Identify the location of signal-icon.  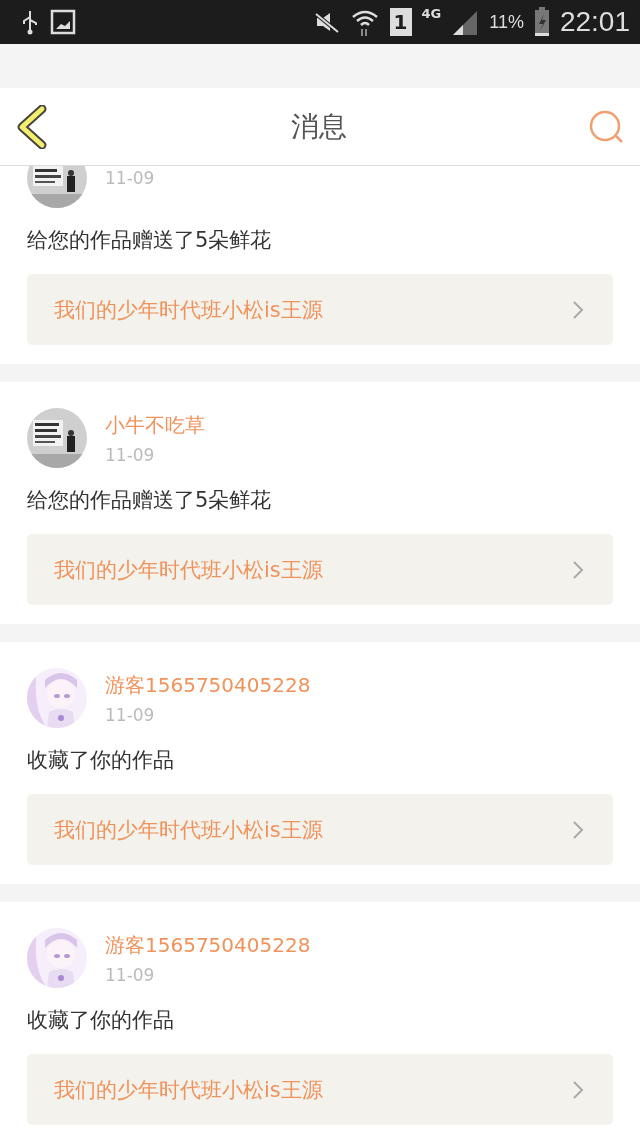
(465, 22).